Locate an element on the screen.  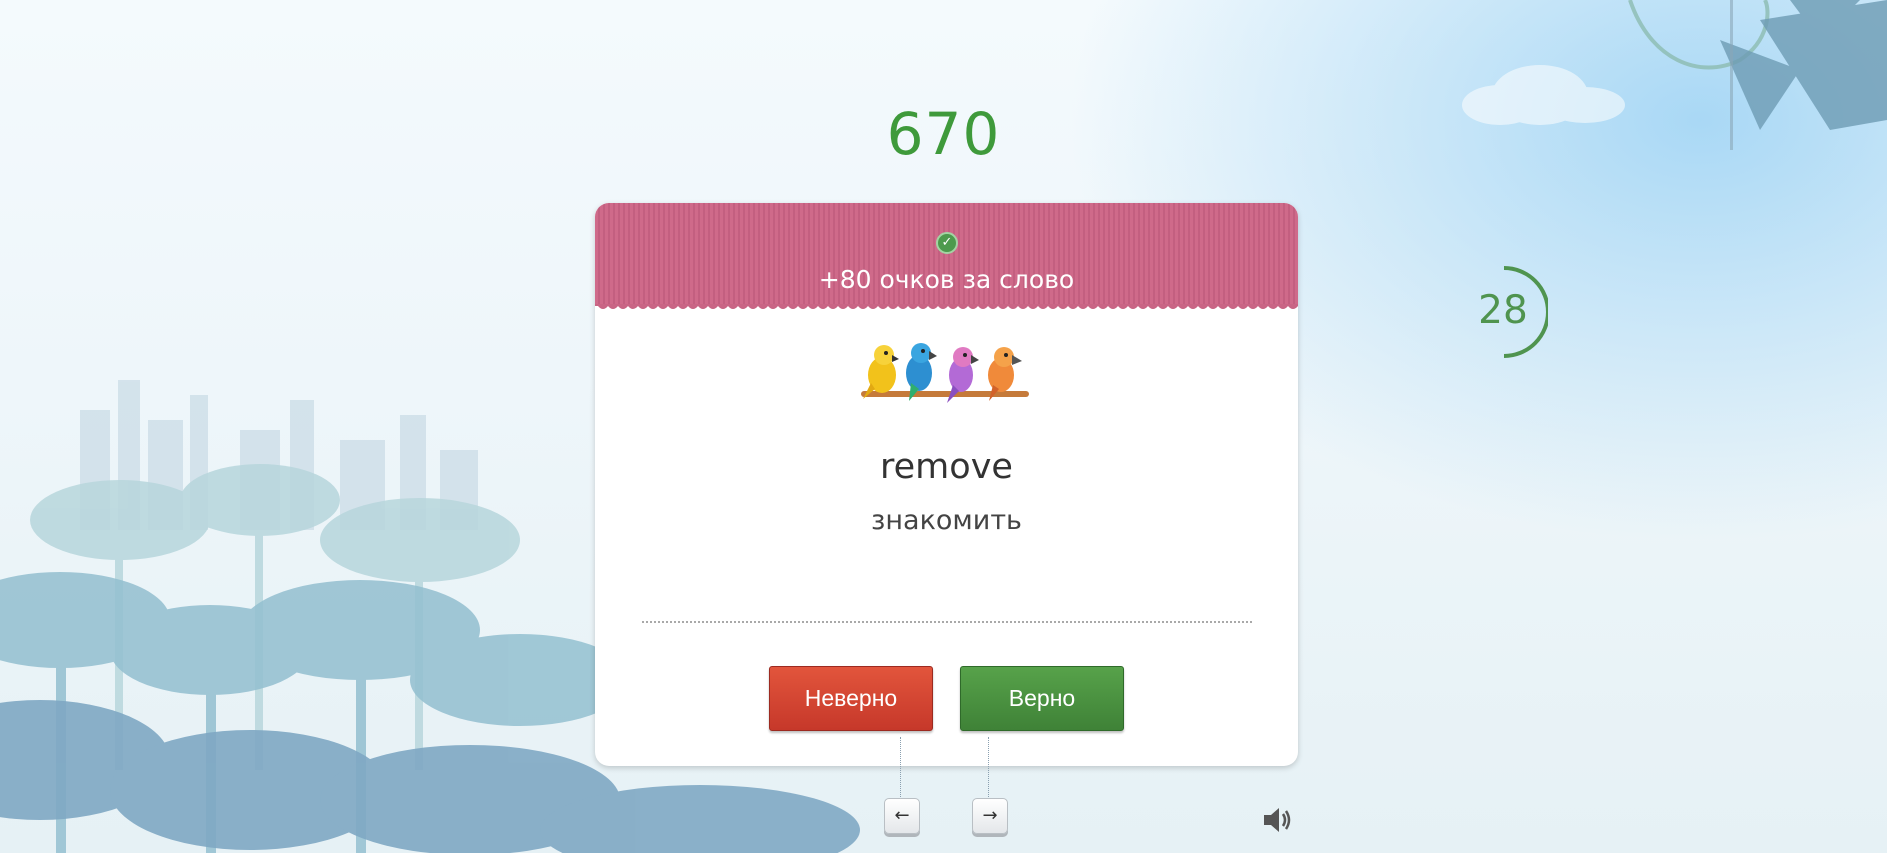
left-arrow-key: ← is located at coordinates (902, 816).